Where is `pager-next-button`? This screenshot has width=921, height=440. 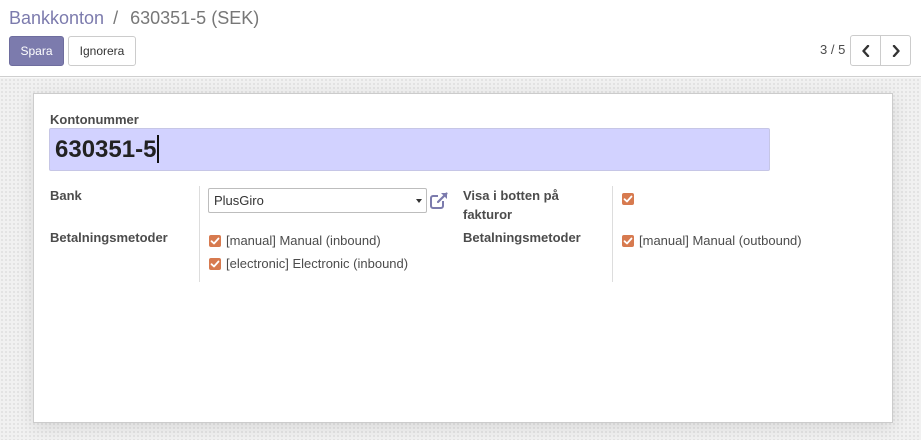 pager-next-button is located at coordinates (895, 50).